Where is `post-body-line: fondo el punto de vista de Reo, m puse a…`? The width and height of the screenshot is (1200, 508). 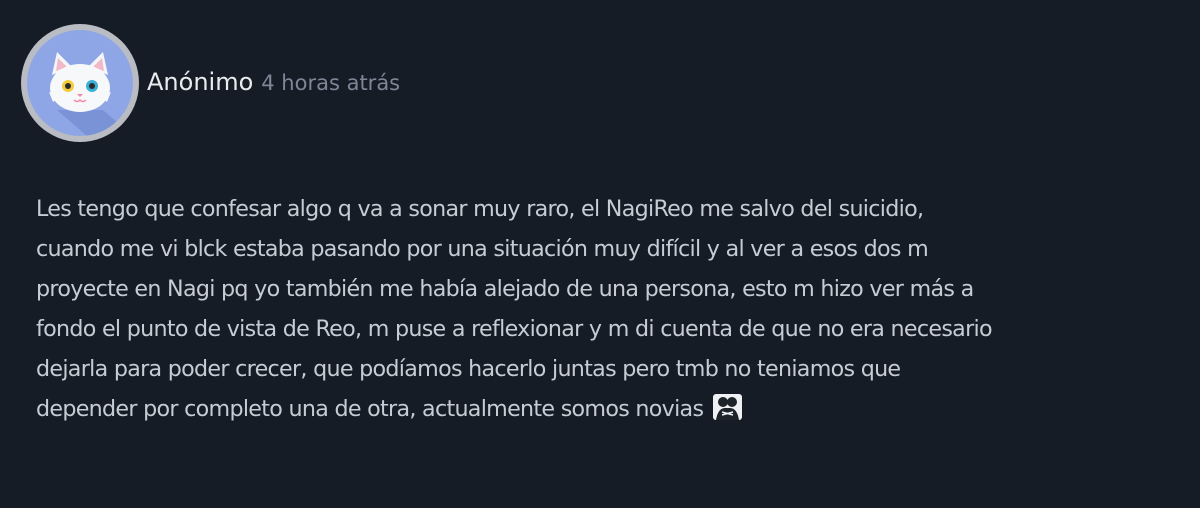 post-body-line: fondo el punto de vista de Reo, m puse a… is located at coordinates (514, 329).